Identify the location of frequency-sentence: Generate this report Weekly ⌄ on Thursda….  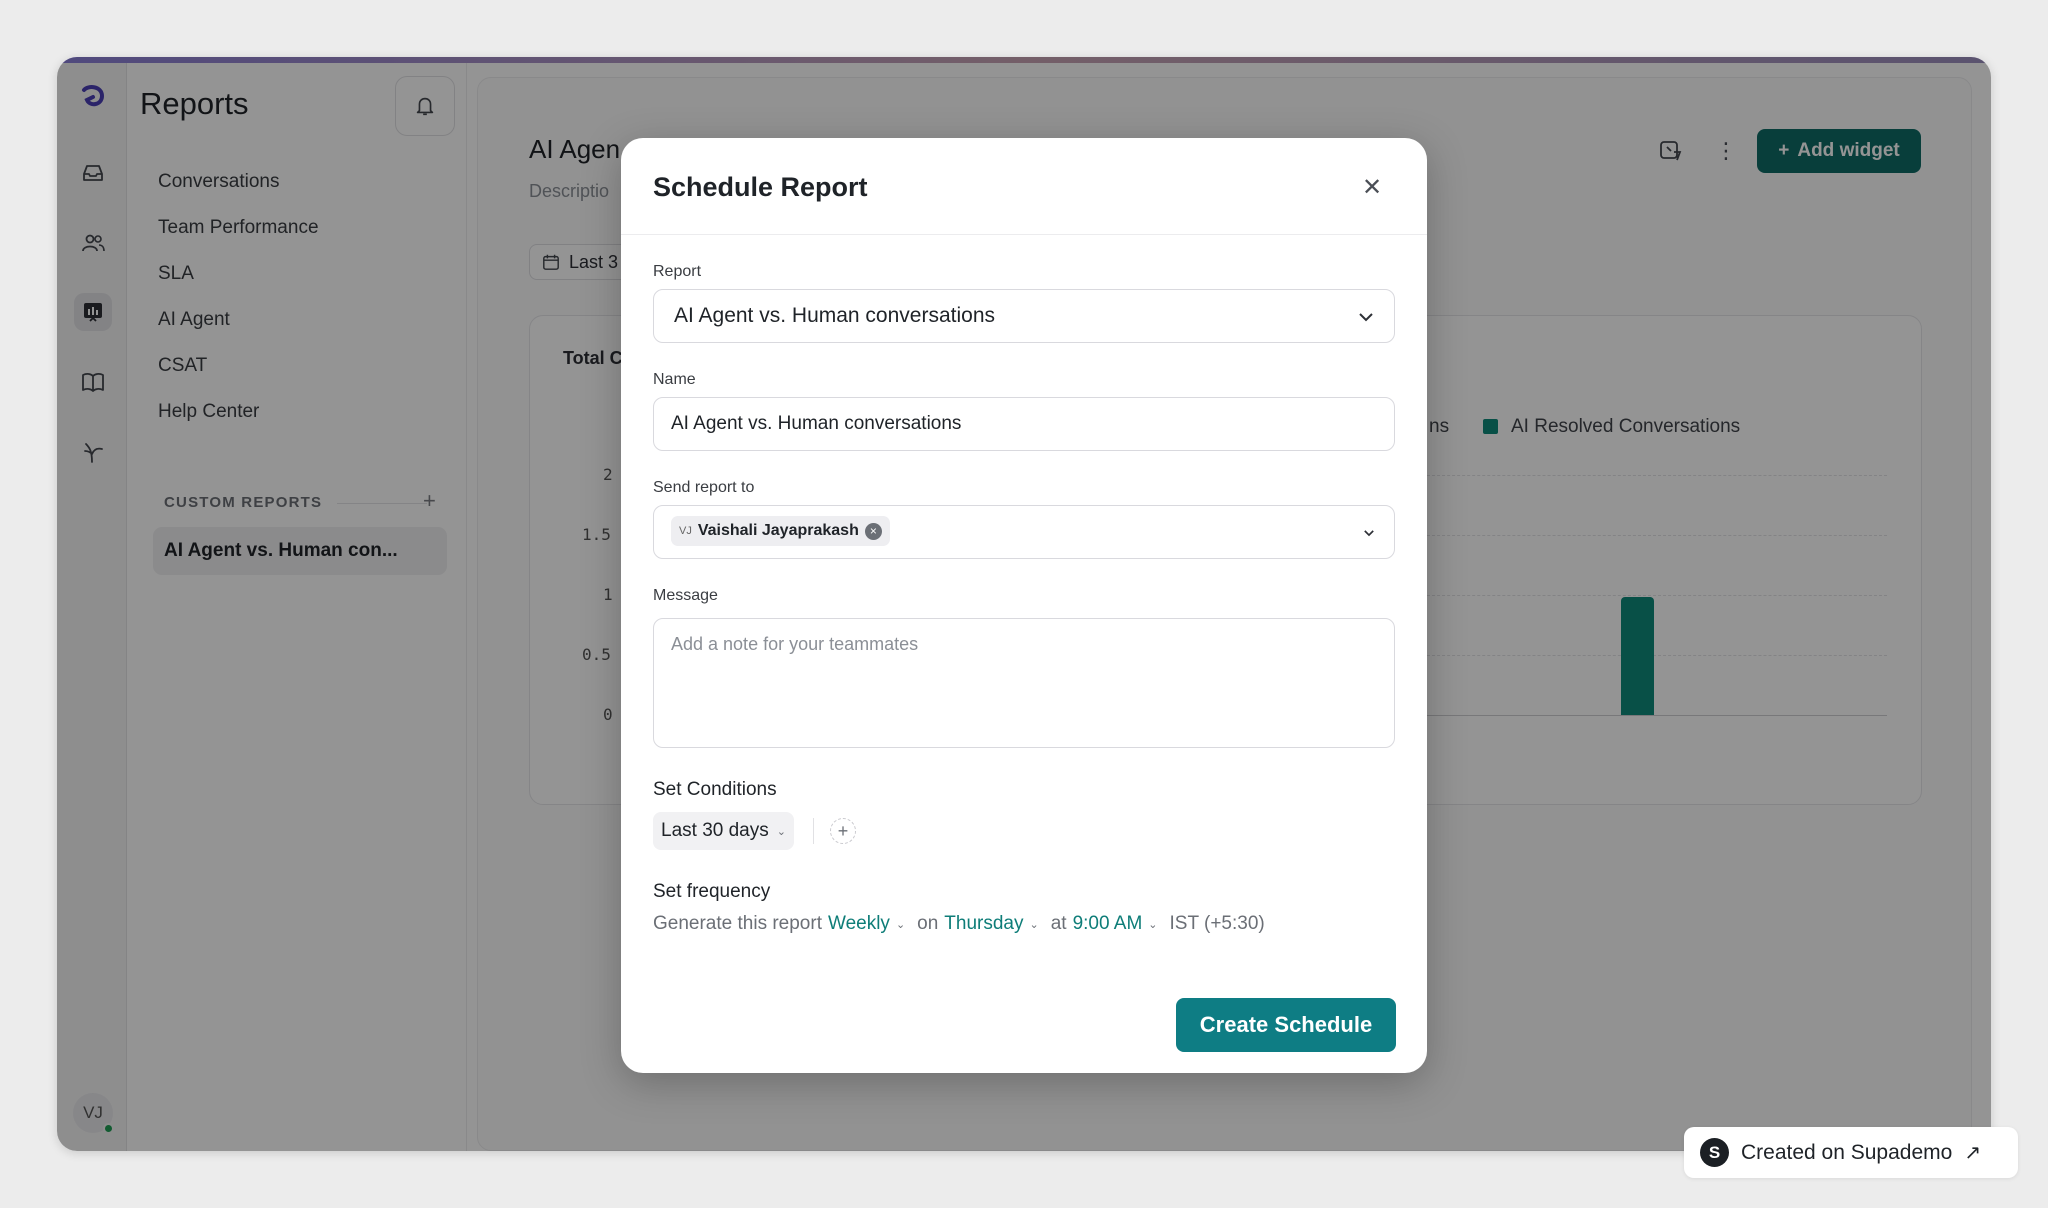
(959, 924).